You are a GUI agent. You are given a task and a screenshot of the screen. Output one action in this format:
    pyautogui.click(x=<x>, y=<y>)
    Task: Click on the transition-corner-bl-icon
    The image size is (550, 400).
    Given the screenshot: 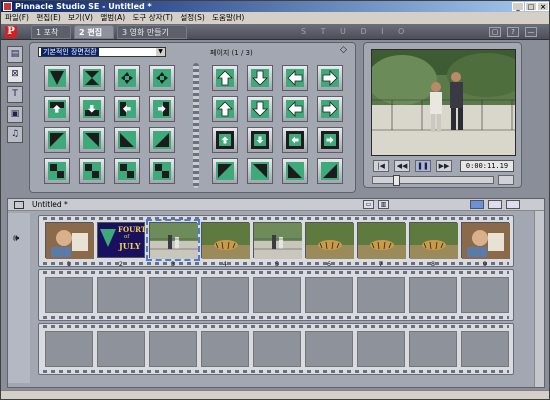 What is the action you would take?
    pyautogui.click(x=295, y=140)
    